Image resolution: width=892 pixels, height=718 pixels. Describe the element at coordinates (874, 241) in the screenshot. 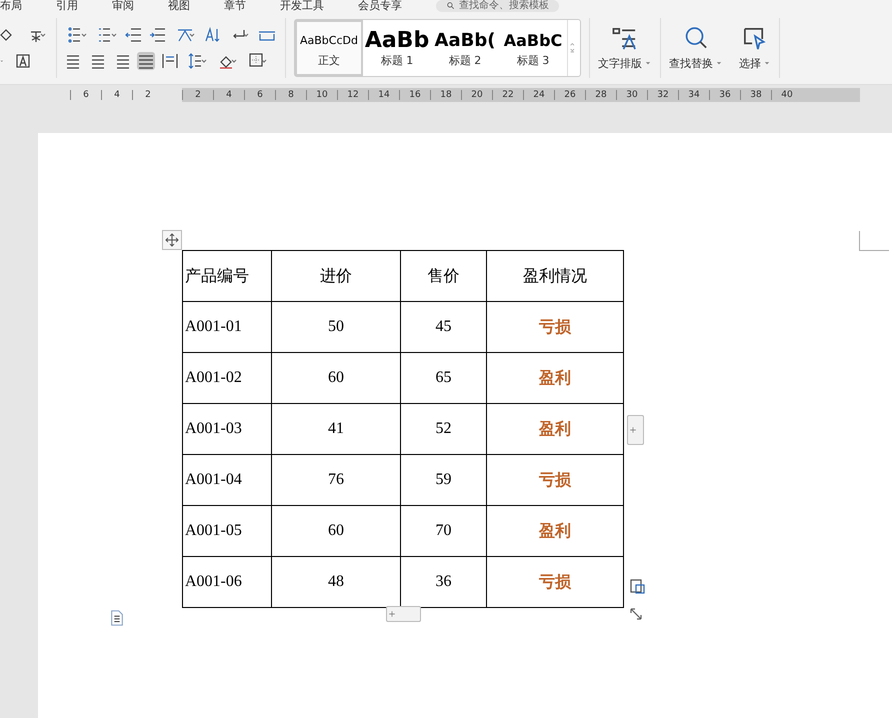

I see `margin-corner-mark` at that location.